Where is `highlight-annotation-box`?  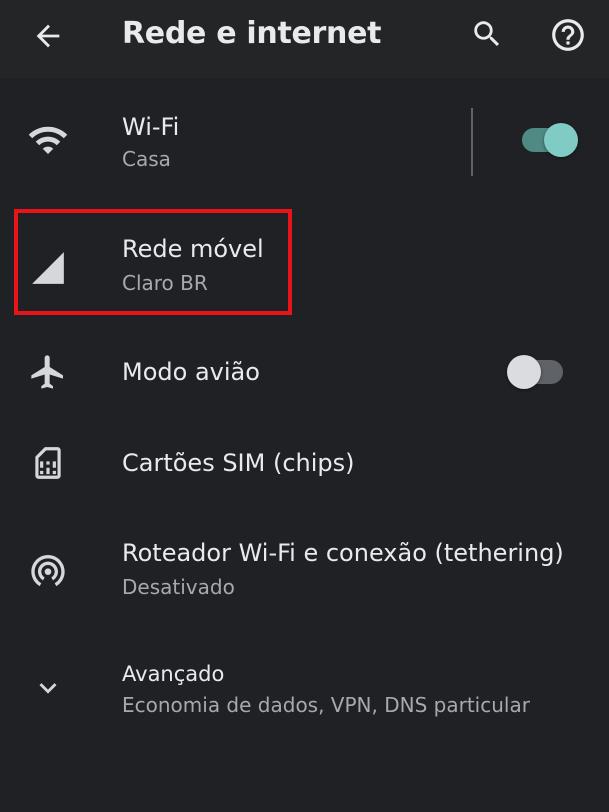 highlight-annotation-box is located at coordinates (153, 262).